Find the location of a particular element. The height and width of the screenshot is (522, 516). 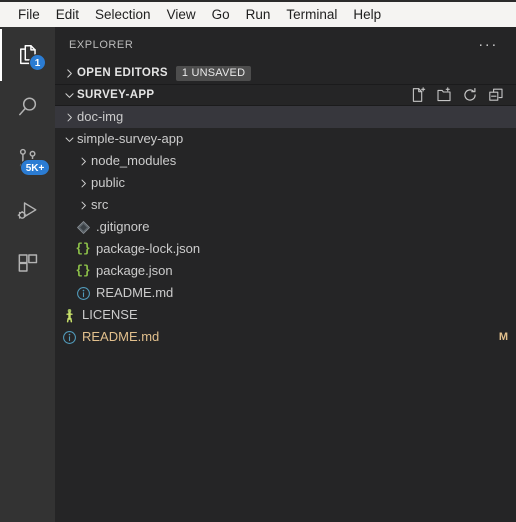

extensions-icon is located at coordinates (28, 263).